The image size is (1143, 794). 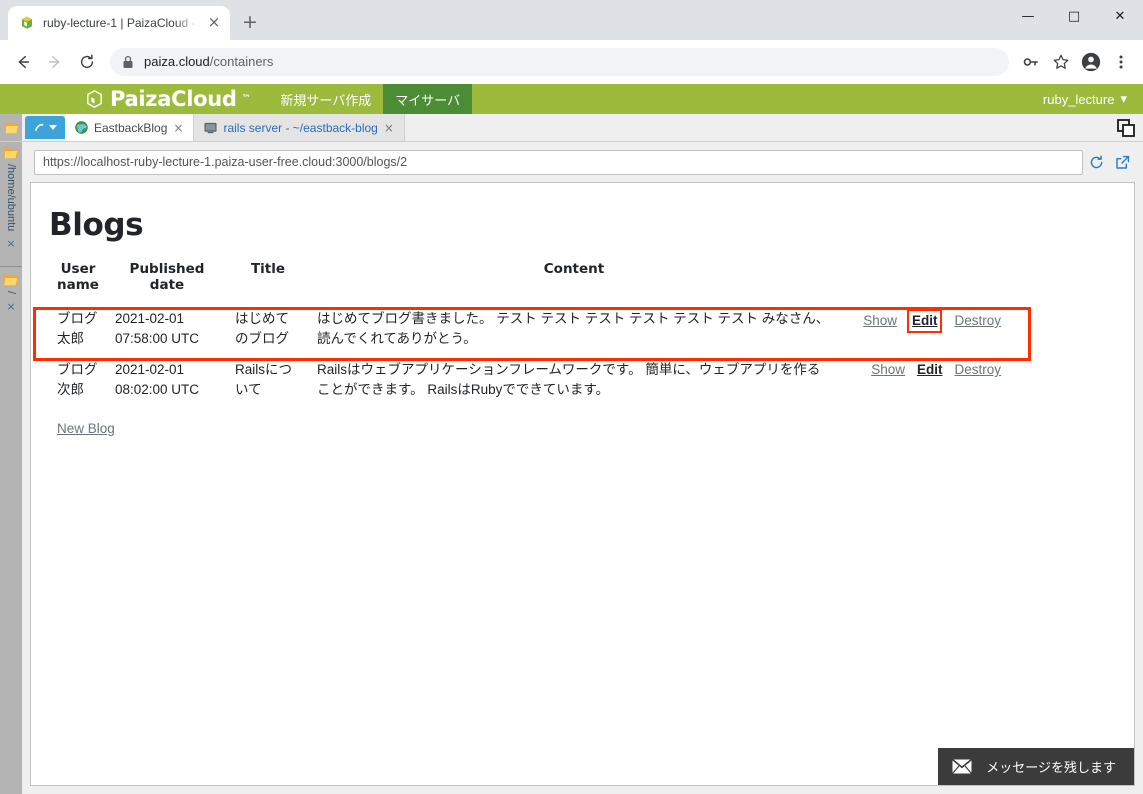 What do you see at coordinates (77, 379) in the screenshot?
I see `cell-user-name: ブログ次郎` at bounding box center [77, 379].